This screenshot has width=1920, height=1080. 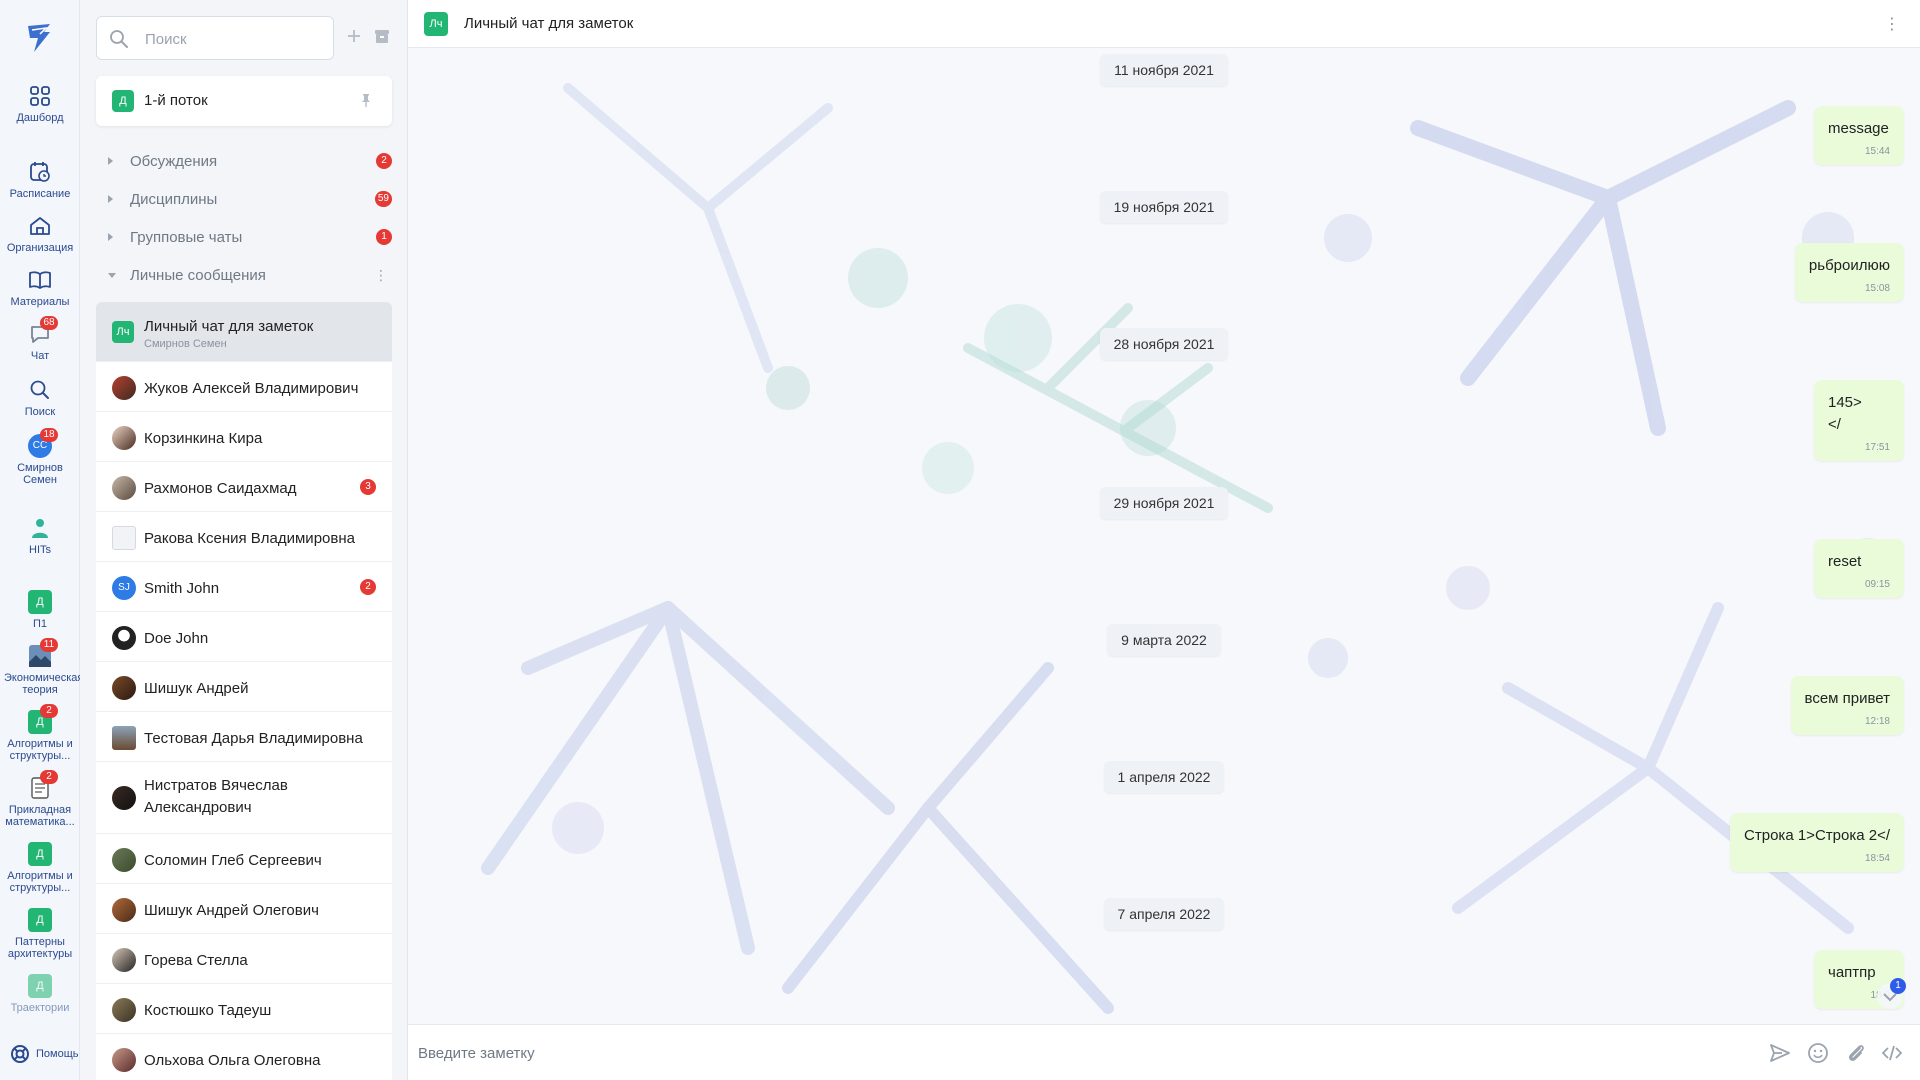 I want to click on chat-item: Ракова Ксения Владимировна, so click(x=244, y=537).